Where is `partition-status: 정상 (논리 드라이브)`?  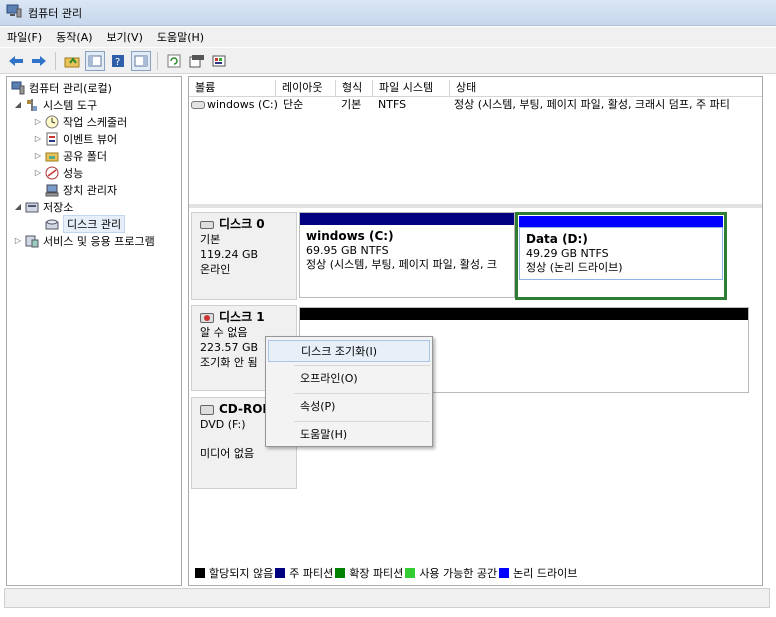
partition-status: 정상 (논리 드라이브) is located at coordinates (574, 267).